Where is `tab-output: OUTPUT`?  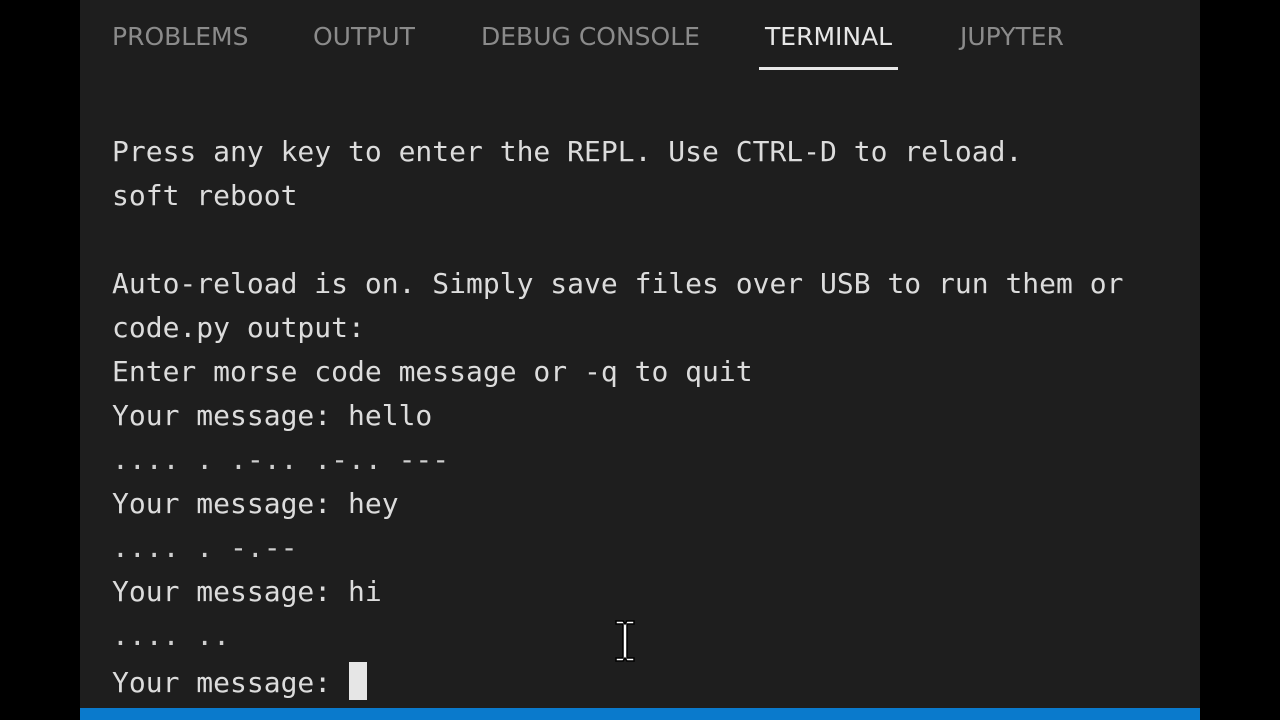 tab-output: OUTPUT is located at coordinates (364, 46).